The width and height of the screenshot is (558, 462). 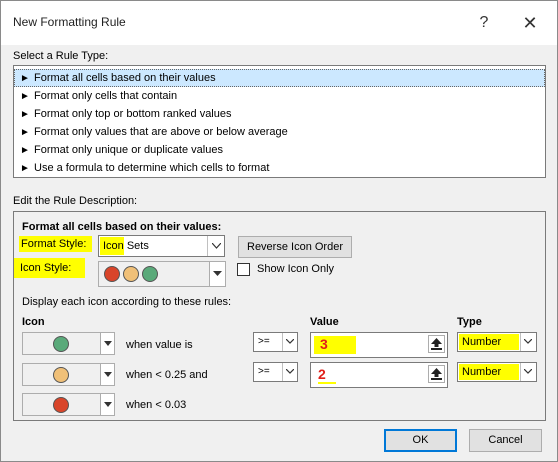 I want to click on type-select-row-2: Number, so click(x=497, y=372).